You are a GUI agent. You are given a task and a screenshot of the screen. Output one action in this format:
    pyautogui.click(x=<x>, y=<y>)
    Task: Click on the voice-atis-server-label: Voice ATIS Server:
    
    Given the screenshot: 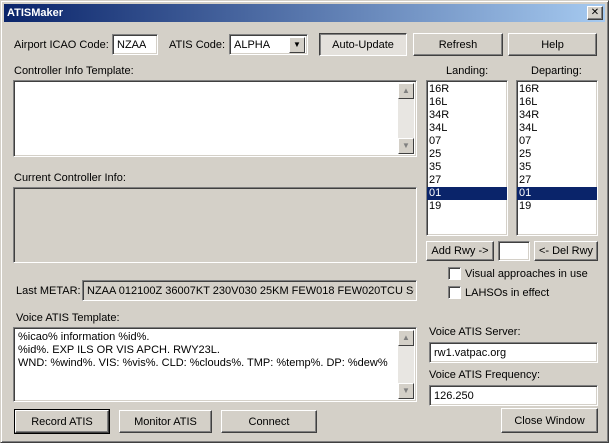 What is the action you would take?
    pyautogui.click(x=475, y=332)
    